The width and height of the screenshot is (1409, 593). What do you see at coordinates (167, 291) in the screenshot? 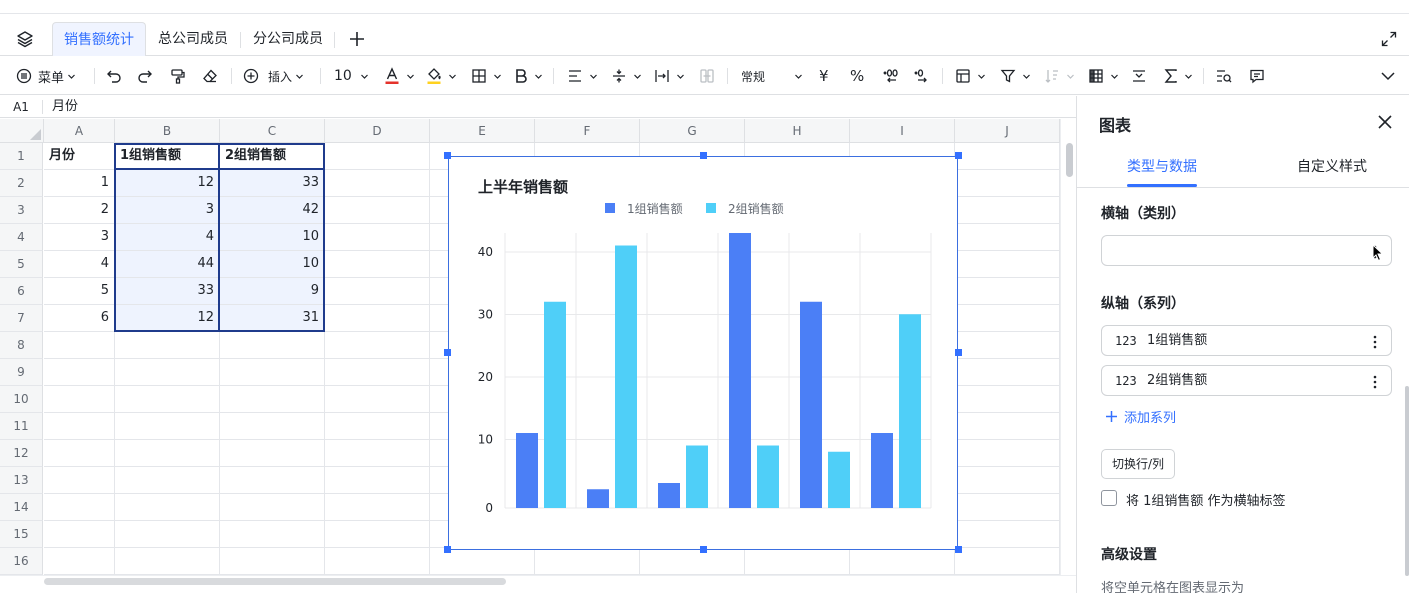
I see `cell-b6: 33` at bounding box center [167, 291].